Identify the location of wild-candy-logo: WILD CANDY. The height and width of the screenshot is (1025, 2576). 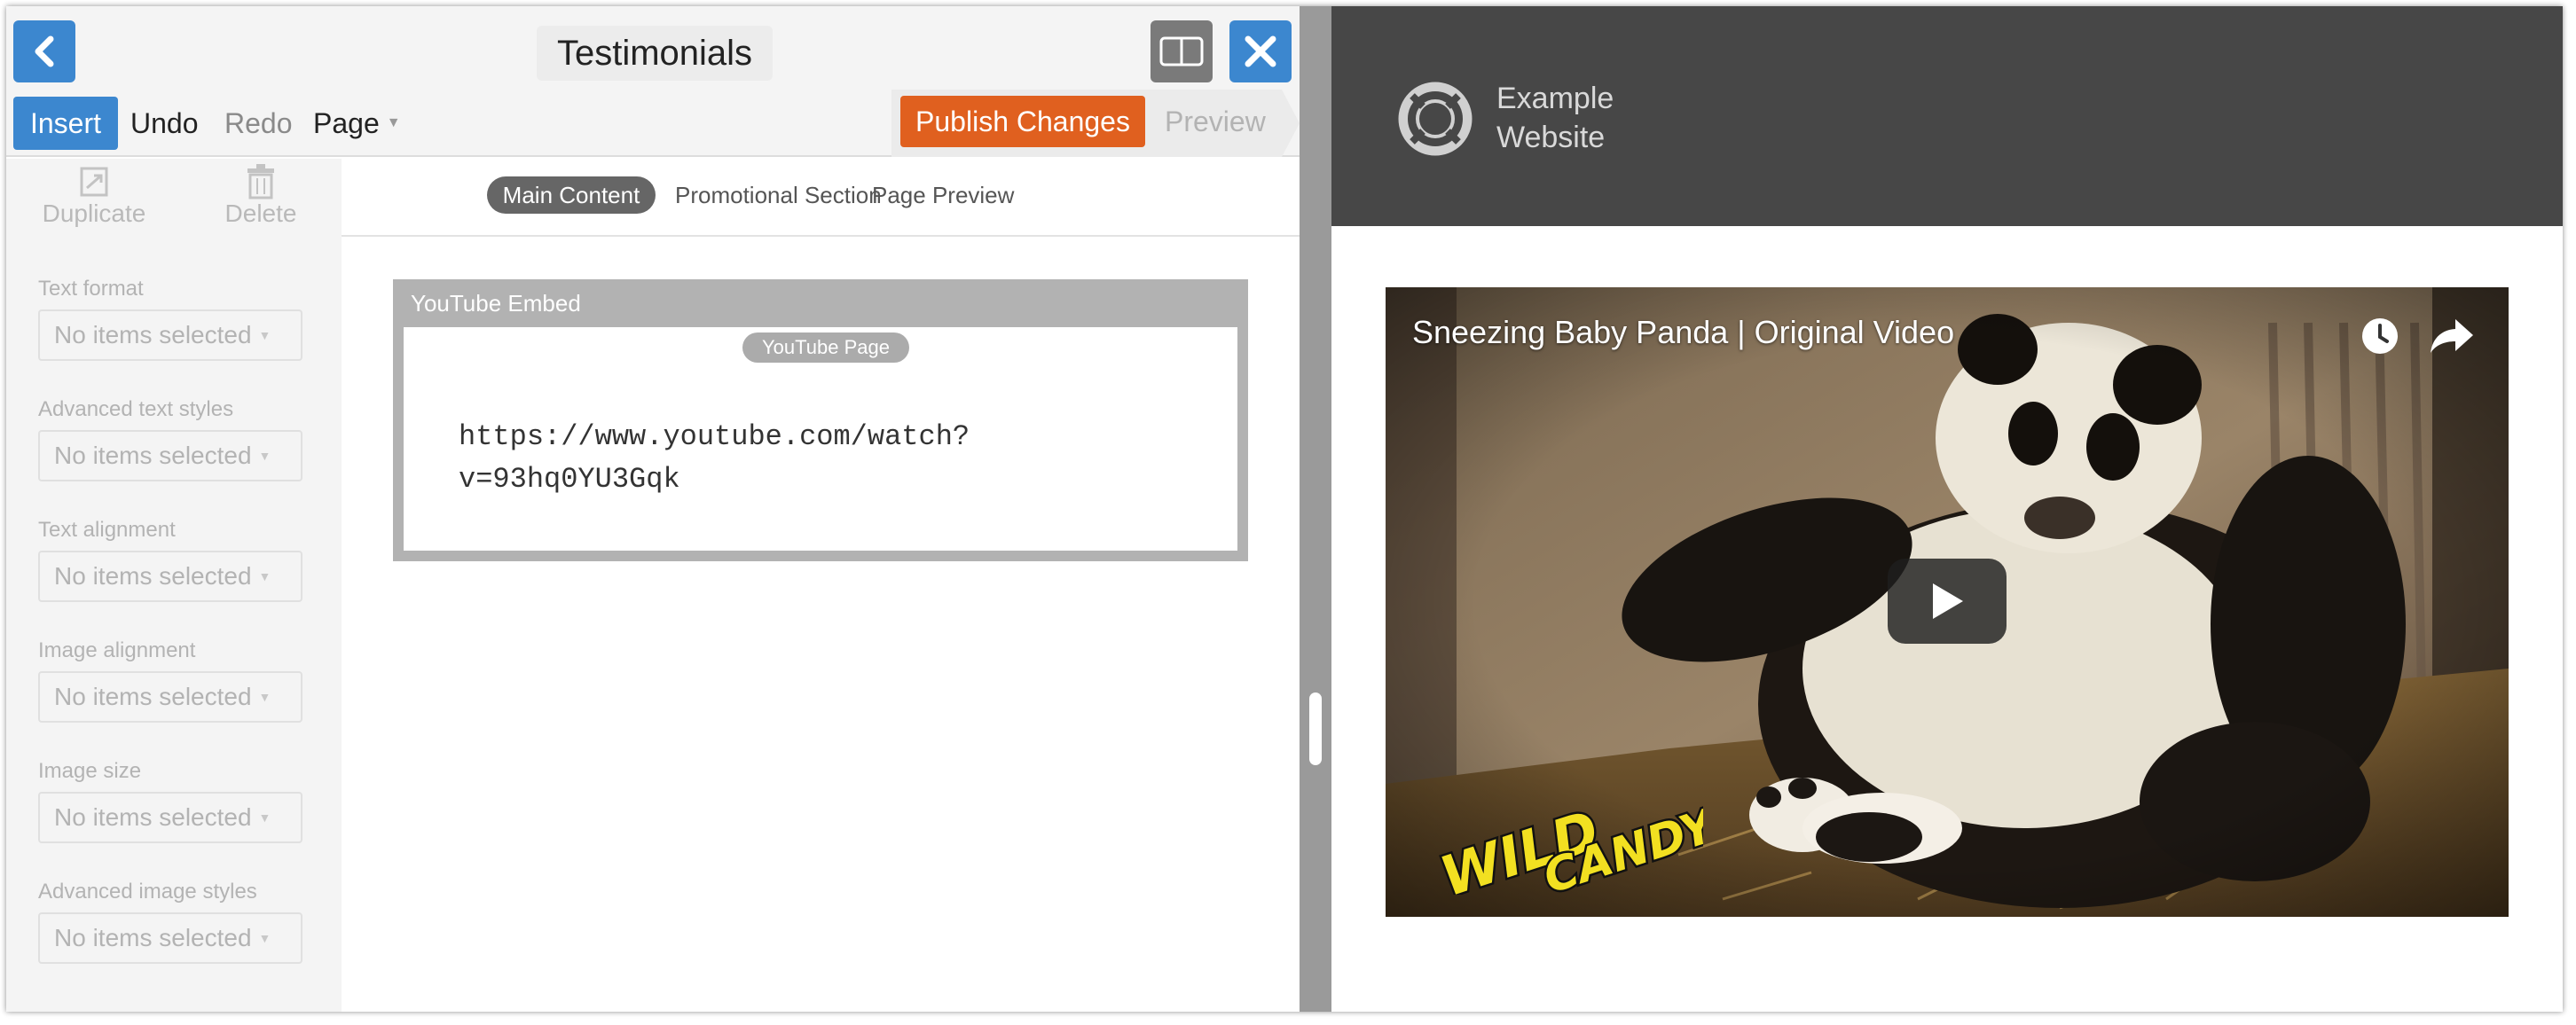
(1567, 845).